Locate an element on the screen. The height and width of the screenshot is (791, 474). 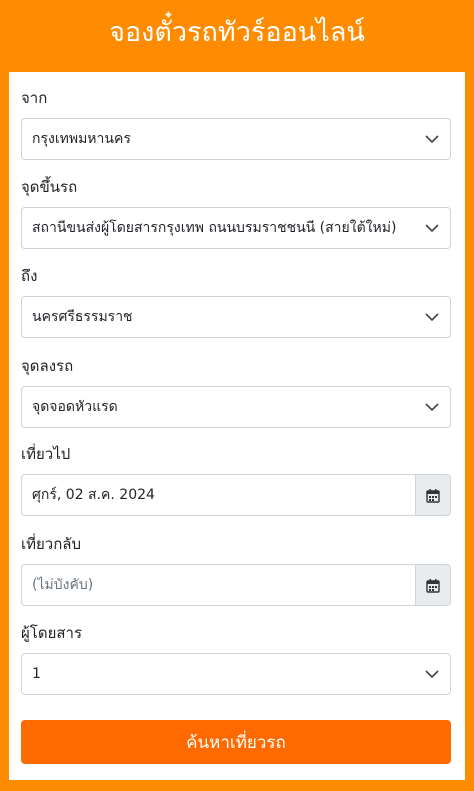
passengers-value: 1 is located at coordinates (36, 674).